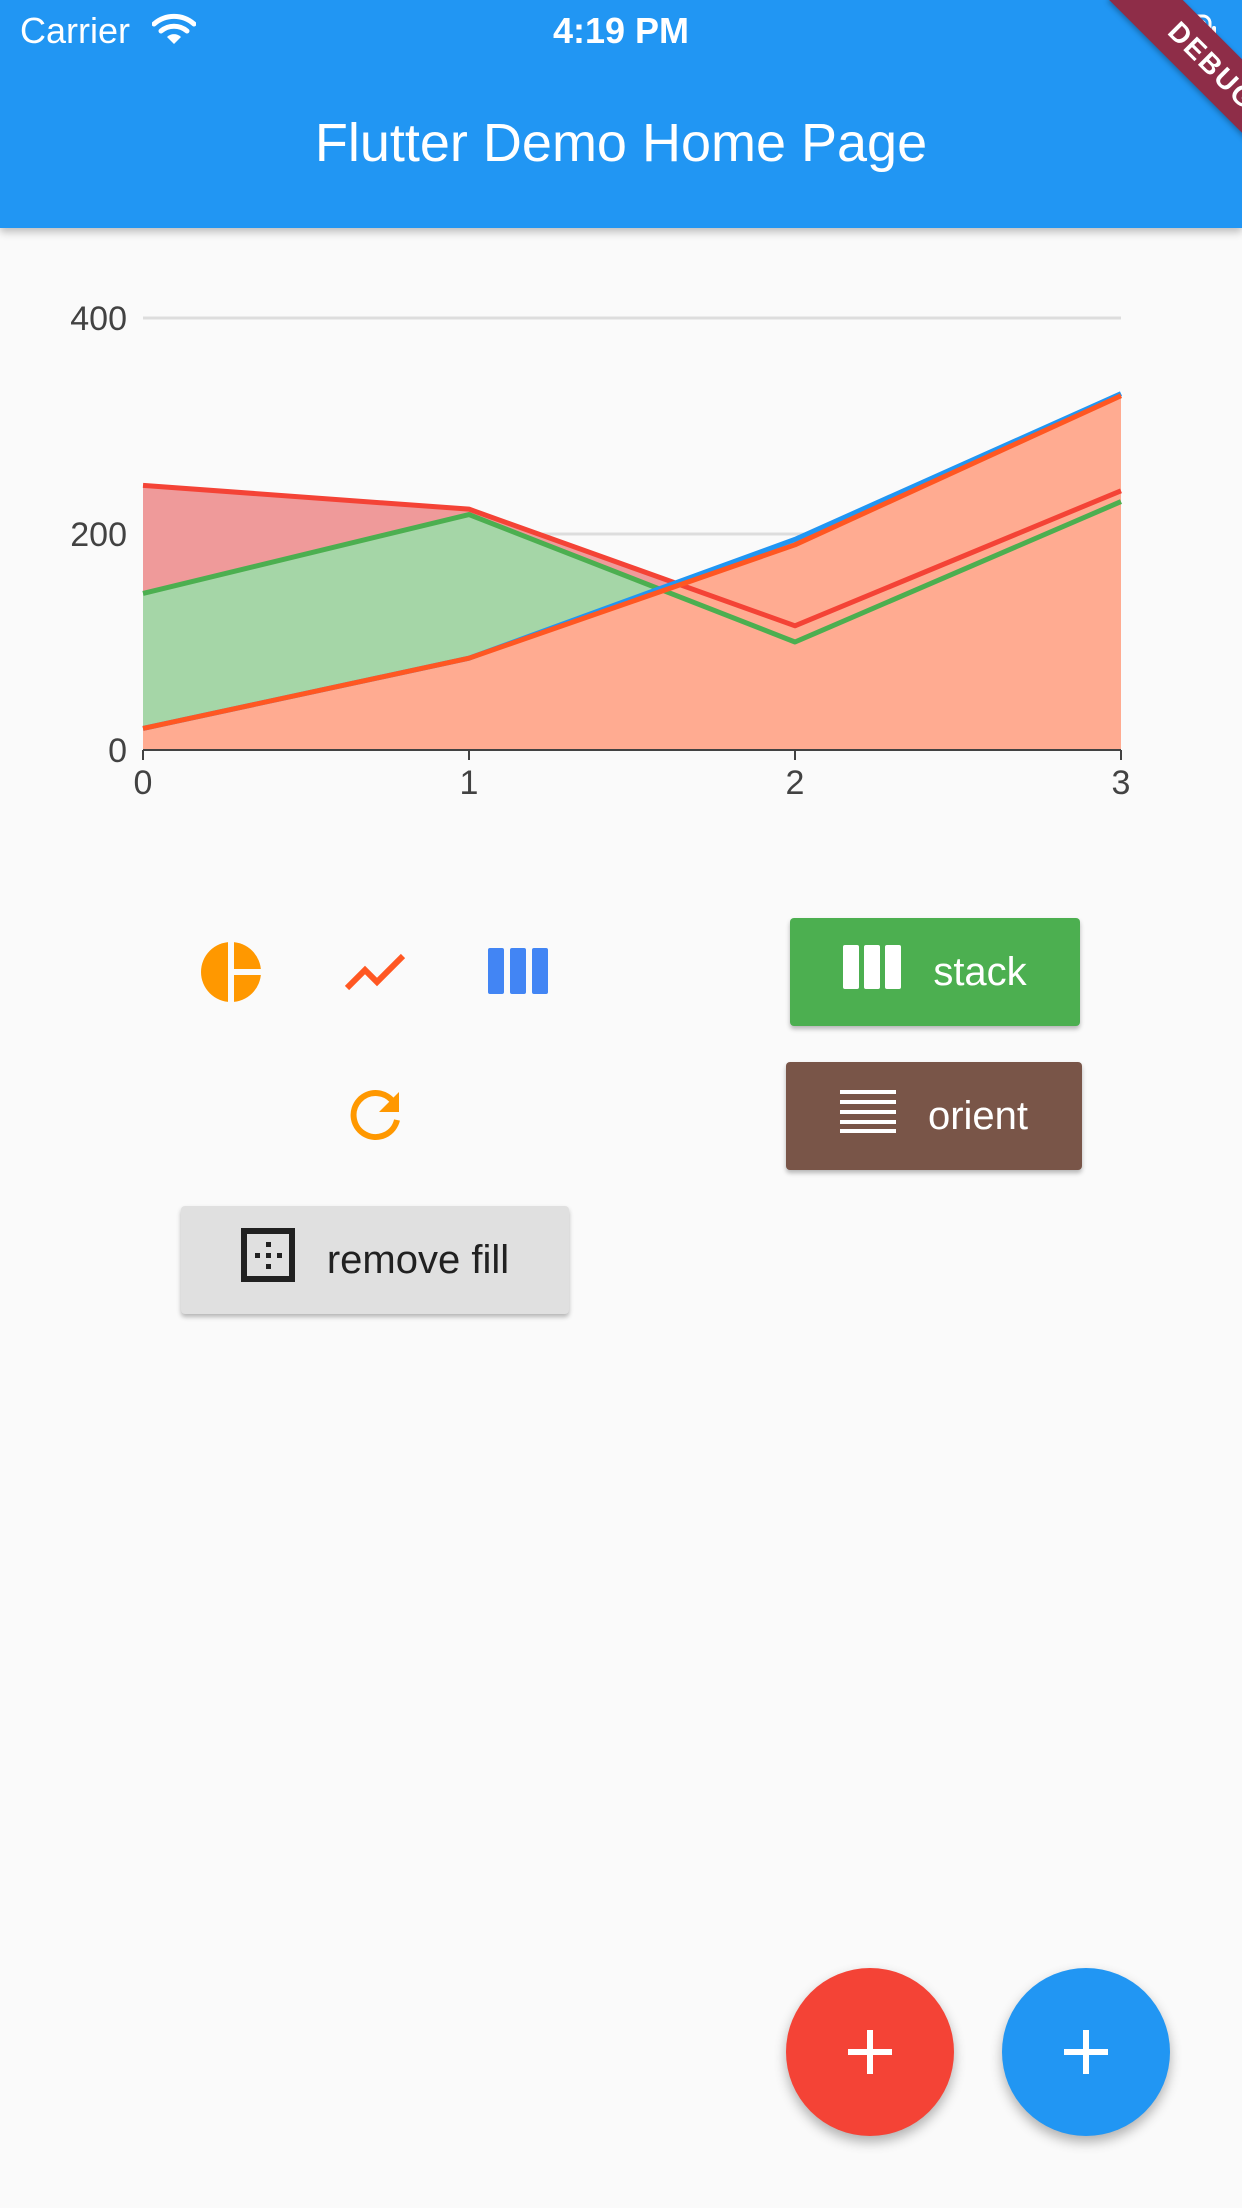  I want to click on x-tick-label: 1, so click(469, 783).